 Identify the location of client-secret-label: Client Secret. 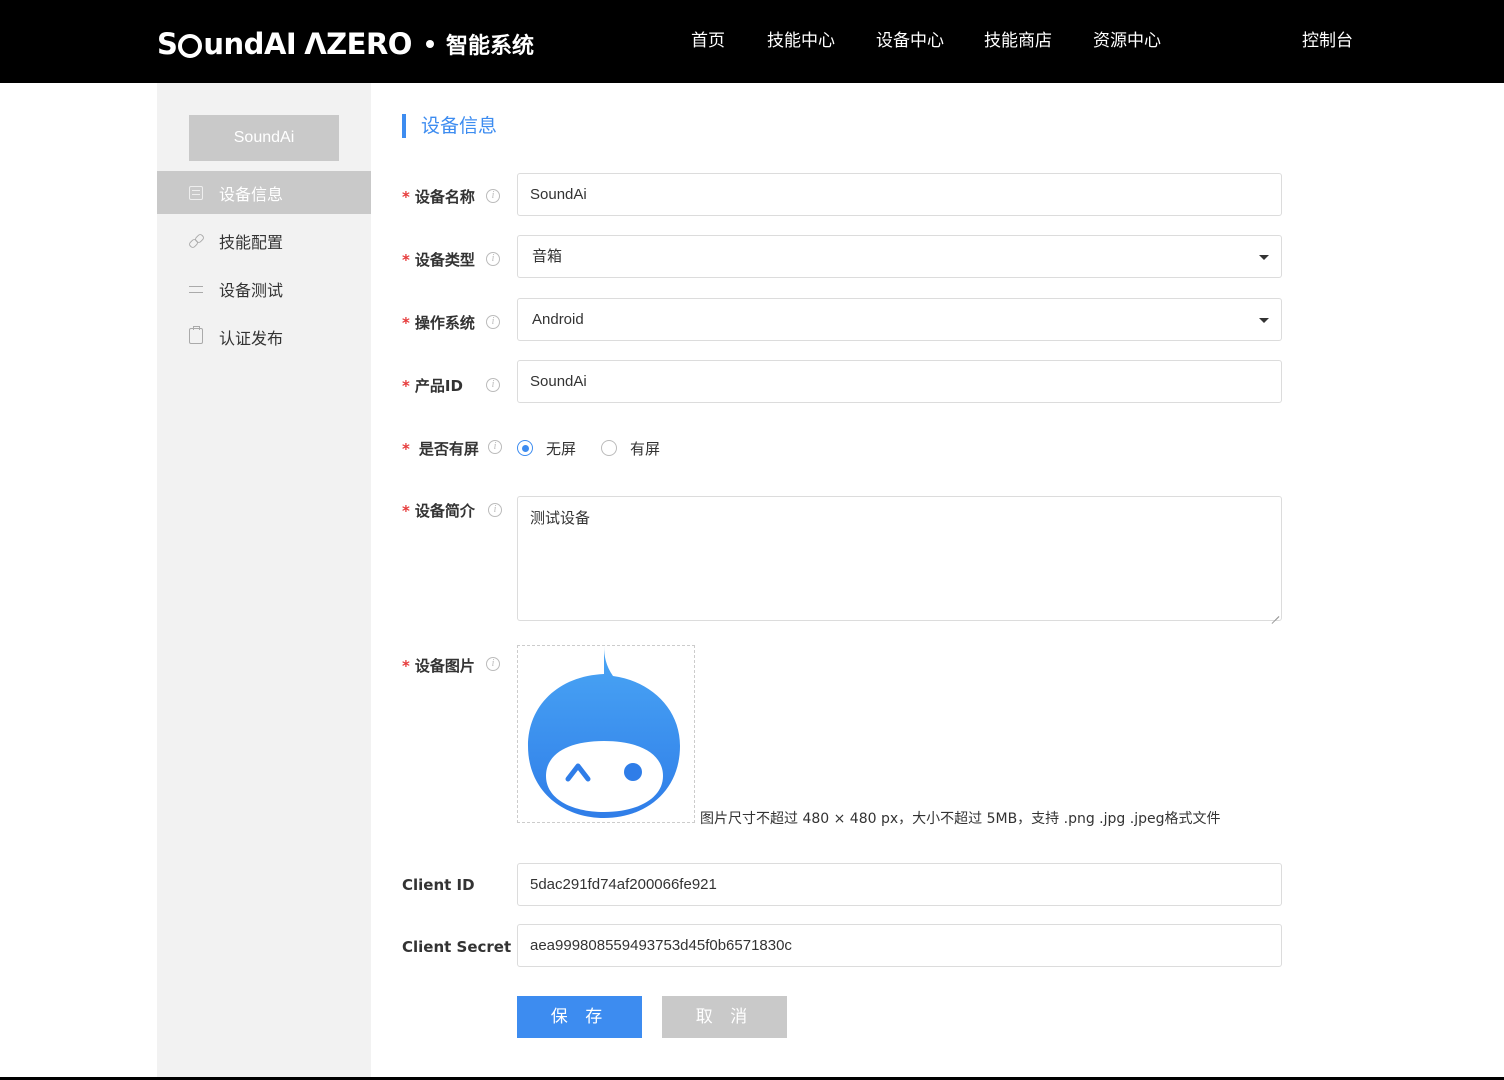
(457, 947).